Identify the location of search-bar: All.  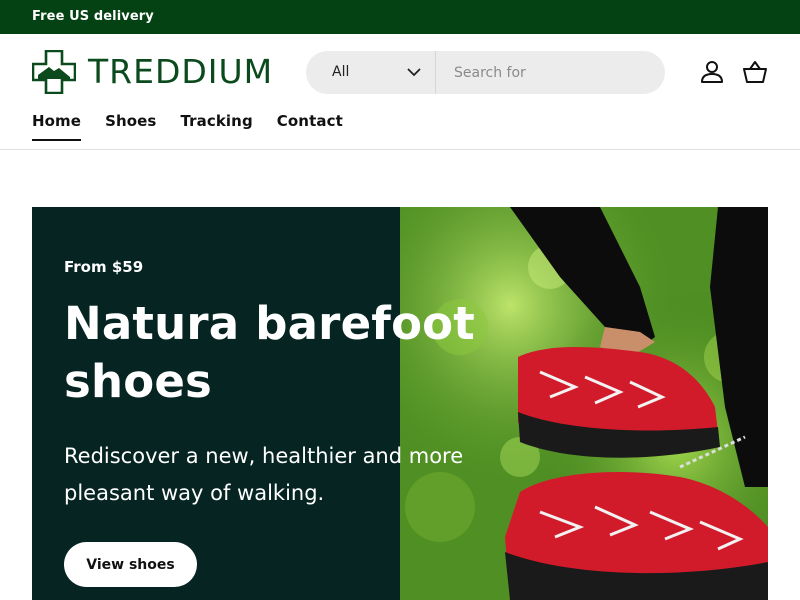
(485, 72).